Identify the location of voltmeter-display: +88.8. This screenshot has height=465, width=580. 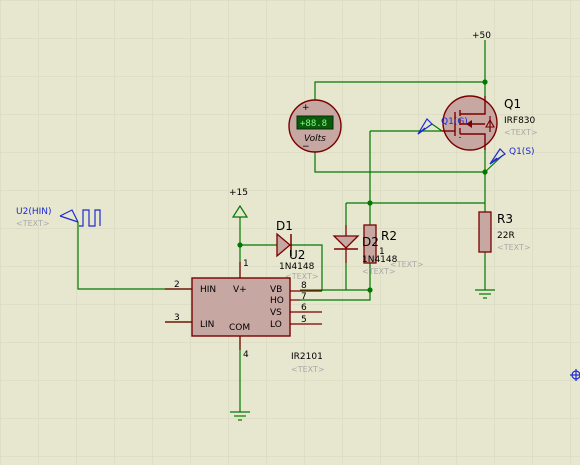
(313, 124).